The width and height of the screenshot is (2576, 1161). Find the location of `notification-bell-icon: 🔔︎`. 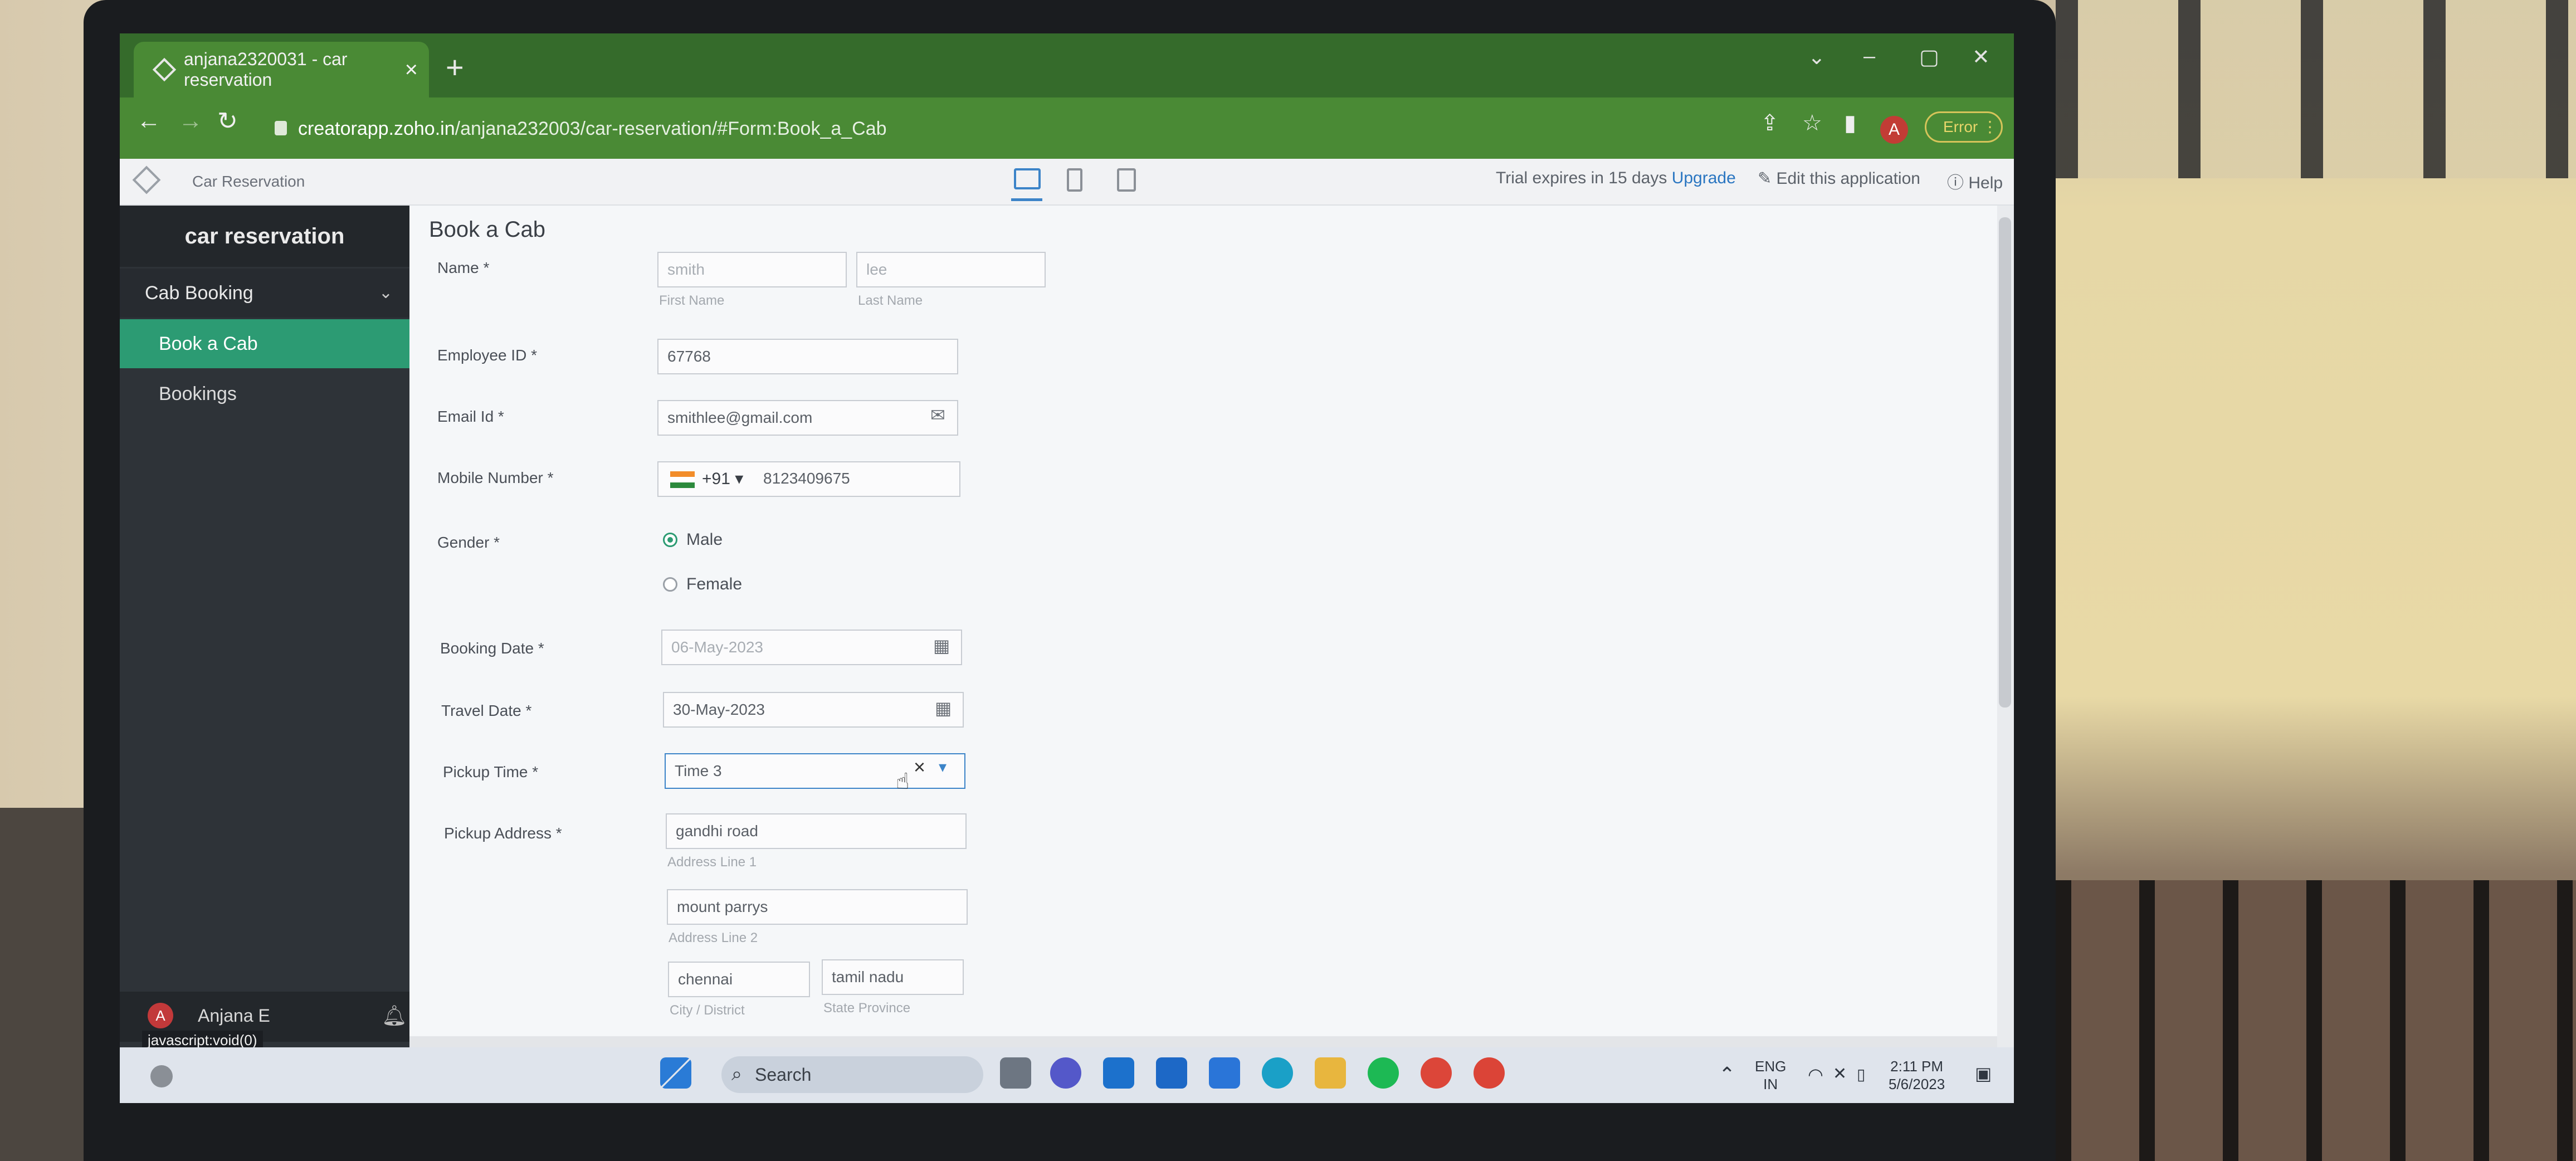

notification-bell-icon: 🔔︎ is located at coordinates (394, 1015).